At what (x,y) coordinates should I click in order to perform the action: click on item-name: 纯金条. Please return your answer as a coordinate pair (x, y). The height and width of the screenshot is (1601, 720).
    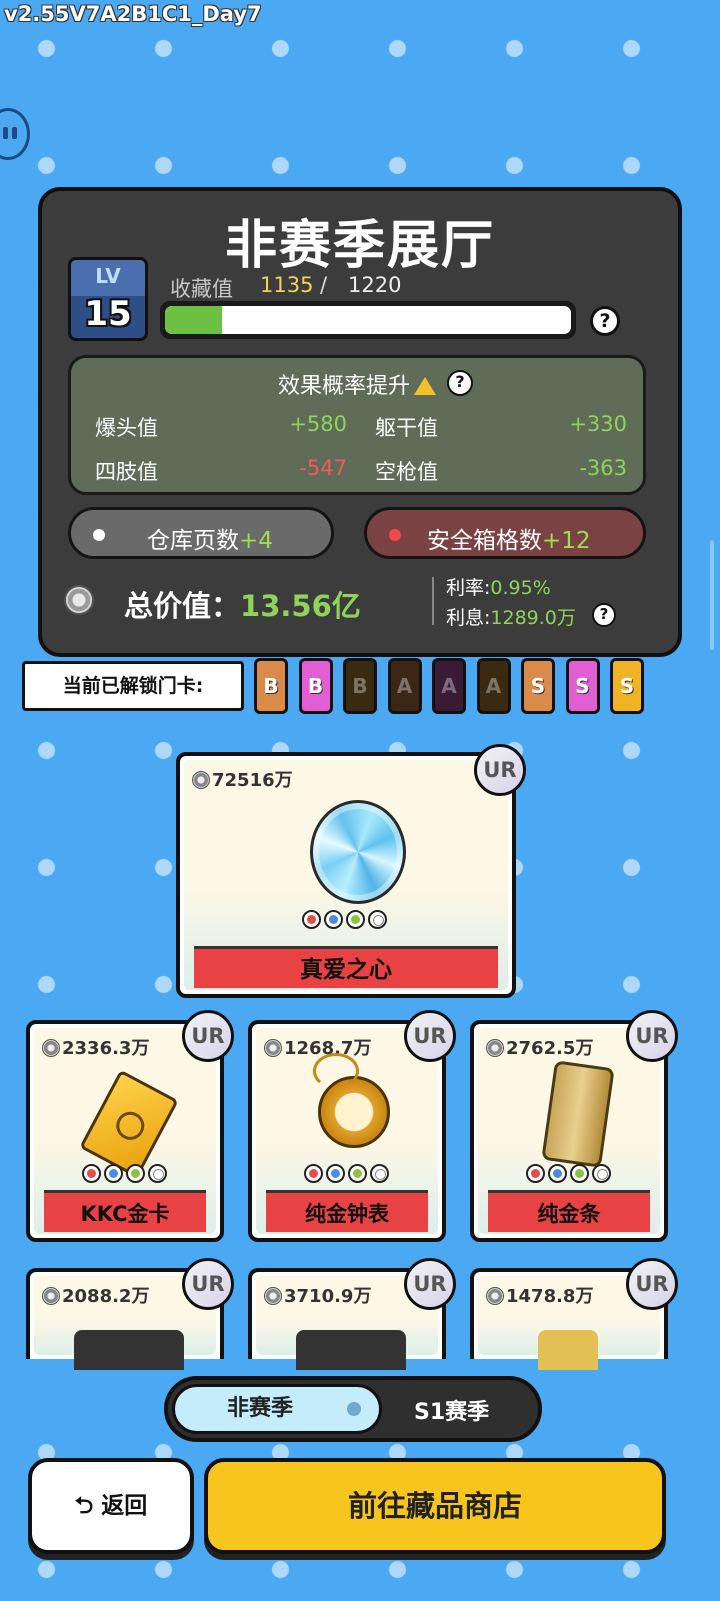
    Looking at the image, I should click on (569, 1211).